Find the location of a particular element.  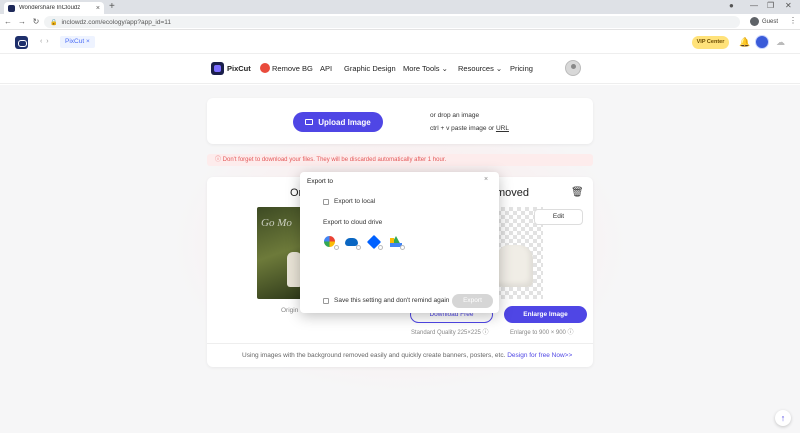

profile-label: Guest is located at coordinates (770, 21).